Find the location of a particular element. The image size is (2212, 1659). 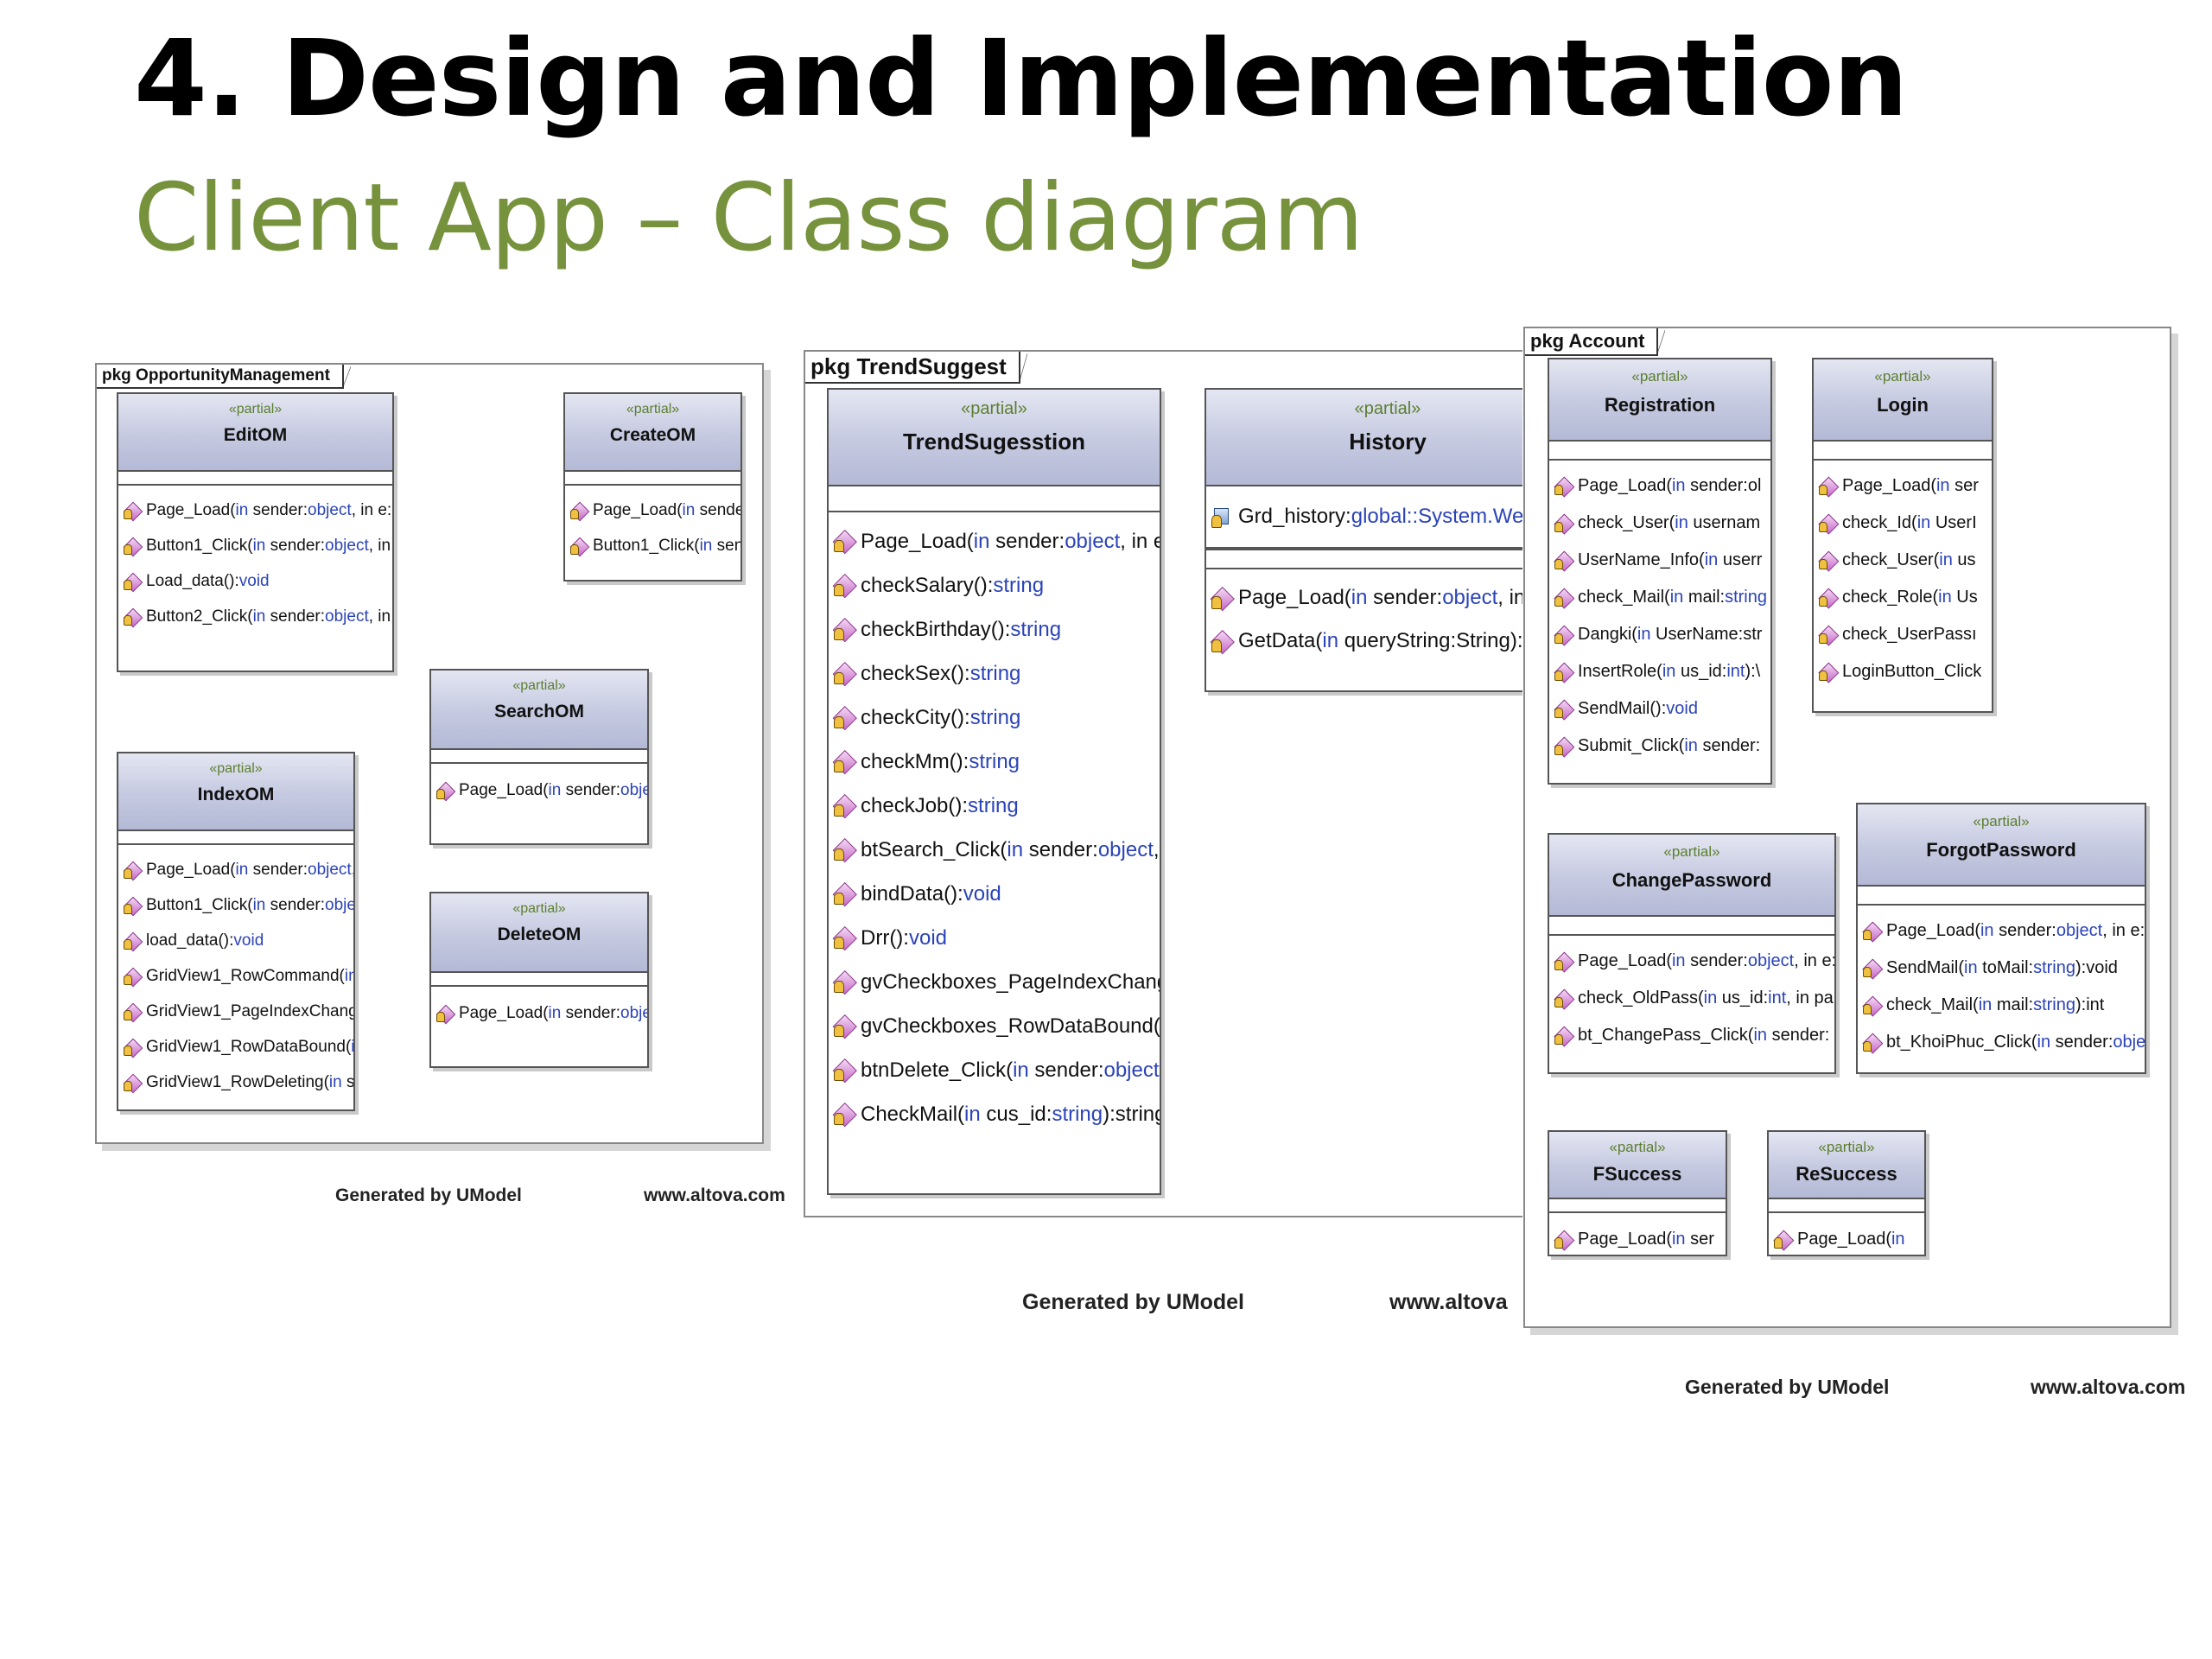

operation-row: Page_Load(in sende is located at coordinates (653, 510).